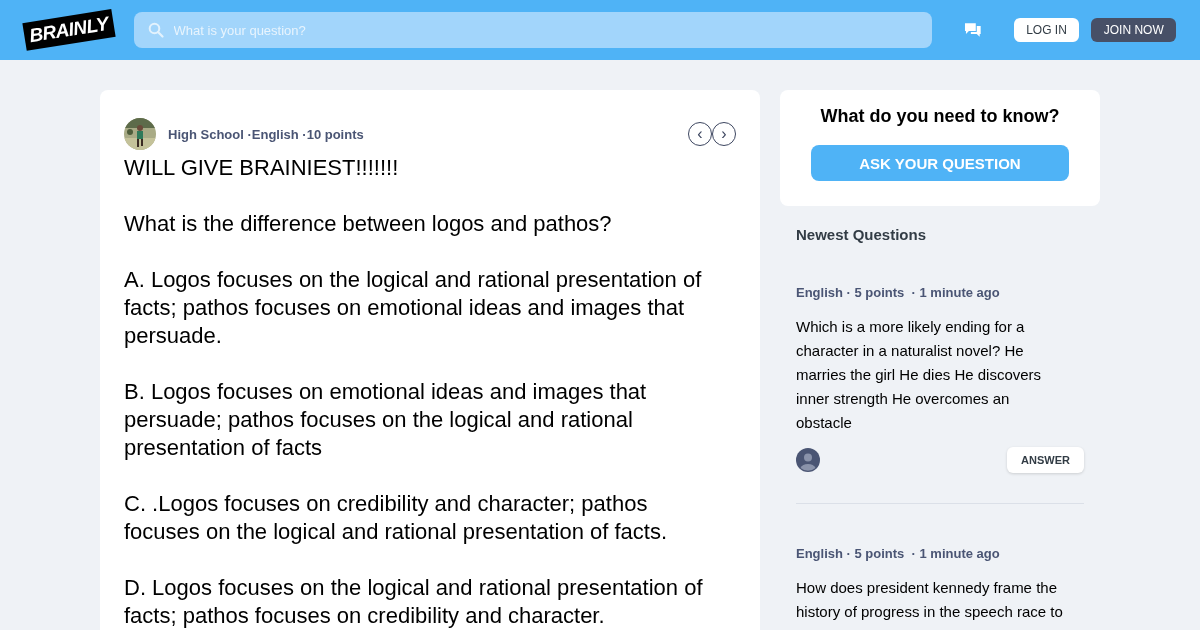 This screenshot has width=1200, height=630. What do you see at coordinates (386, 420) in the screenshot?
I see `question-text: B. Logos focuses on emotional ideas and images that persuade; pathos focuses on the logical and rational presentation of facts` at bounding box center [386, 420].